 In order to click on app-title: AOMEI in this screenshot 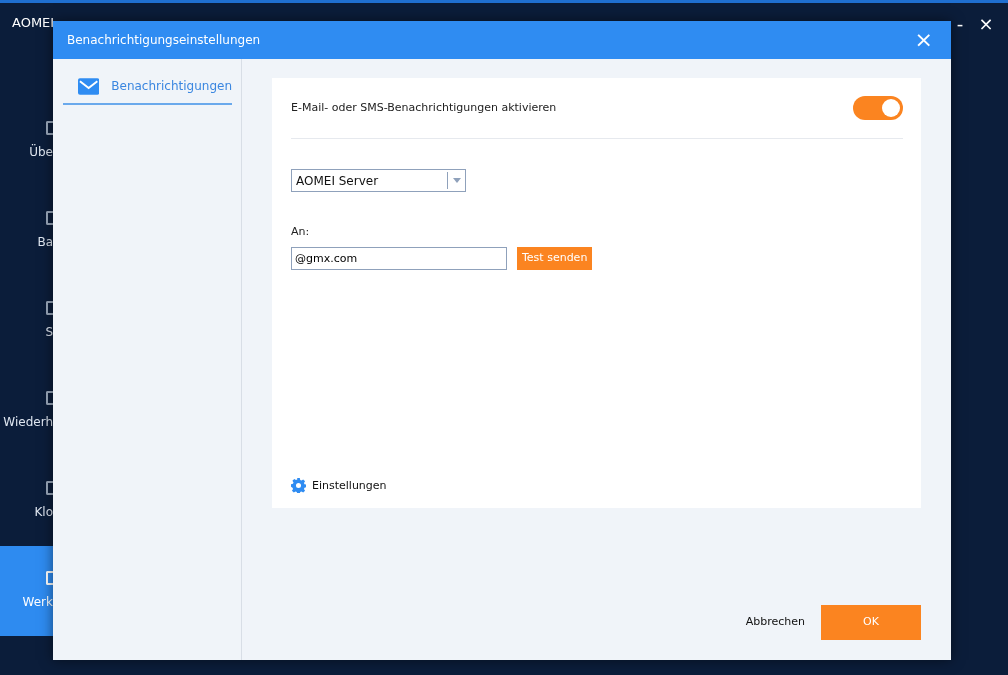, I will do `click(33, 23)`.